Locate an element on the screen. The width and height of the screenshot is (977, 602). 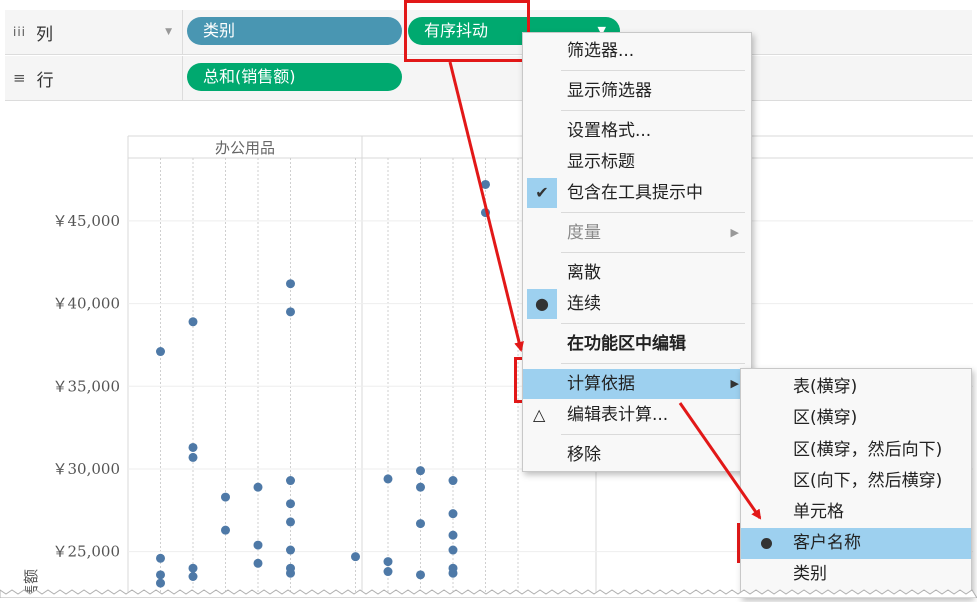
menu-item-label: 包含在工具提示中 is located at coordinates (635, 193).